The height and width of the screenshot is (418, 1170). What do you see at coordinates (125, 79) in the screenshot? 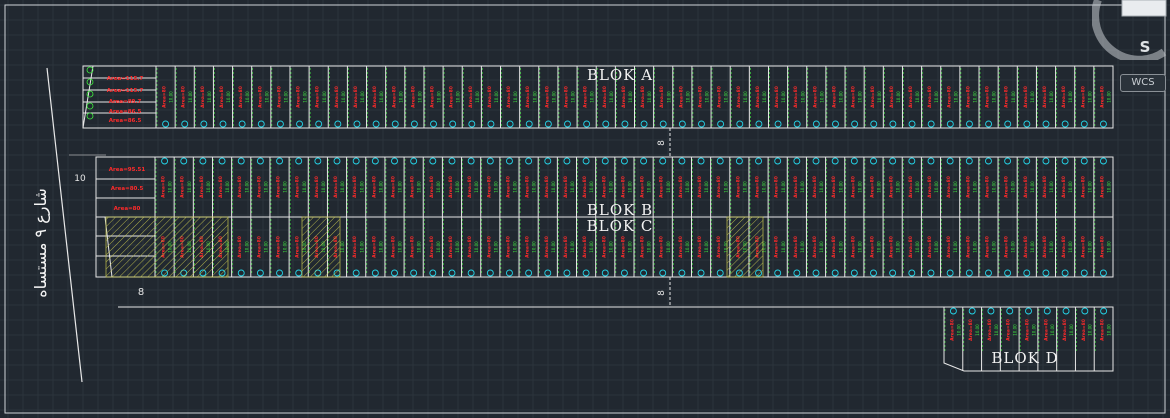
I see `block-a-area-label: Area=115.7` at bounding box center [125, 79].